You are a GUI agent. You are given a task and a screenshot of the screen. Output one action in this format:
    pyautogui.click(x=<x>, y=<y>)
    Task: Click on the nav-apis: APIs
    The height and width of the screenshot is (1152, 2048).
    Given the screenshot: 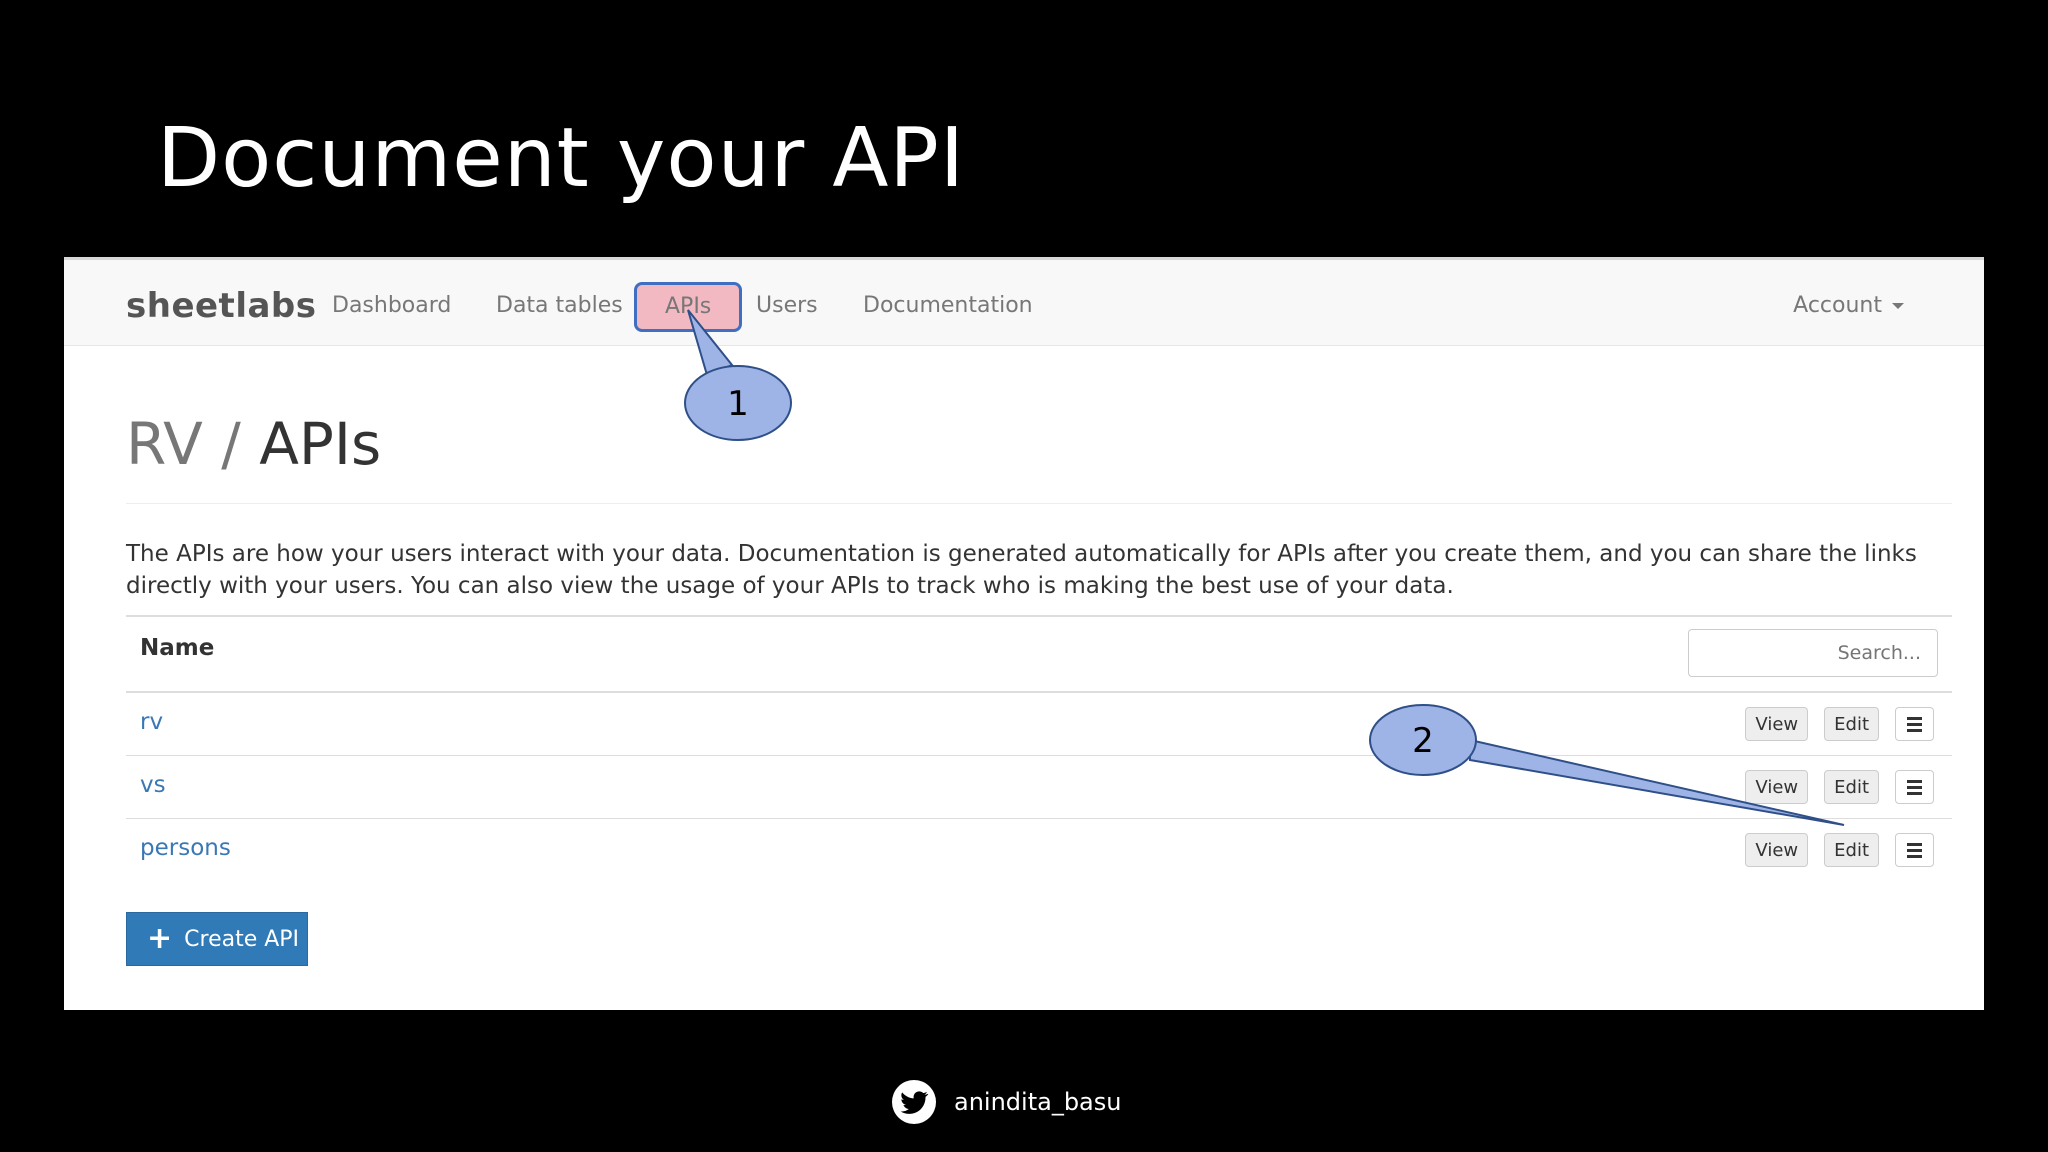 What is the action you would take?
    pyautogui.click(x=688, y=307)
    